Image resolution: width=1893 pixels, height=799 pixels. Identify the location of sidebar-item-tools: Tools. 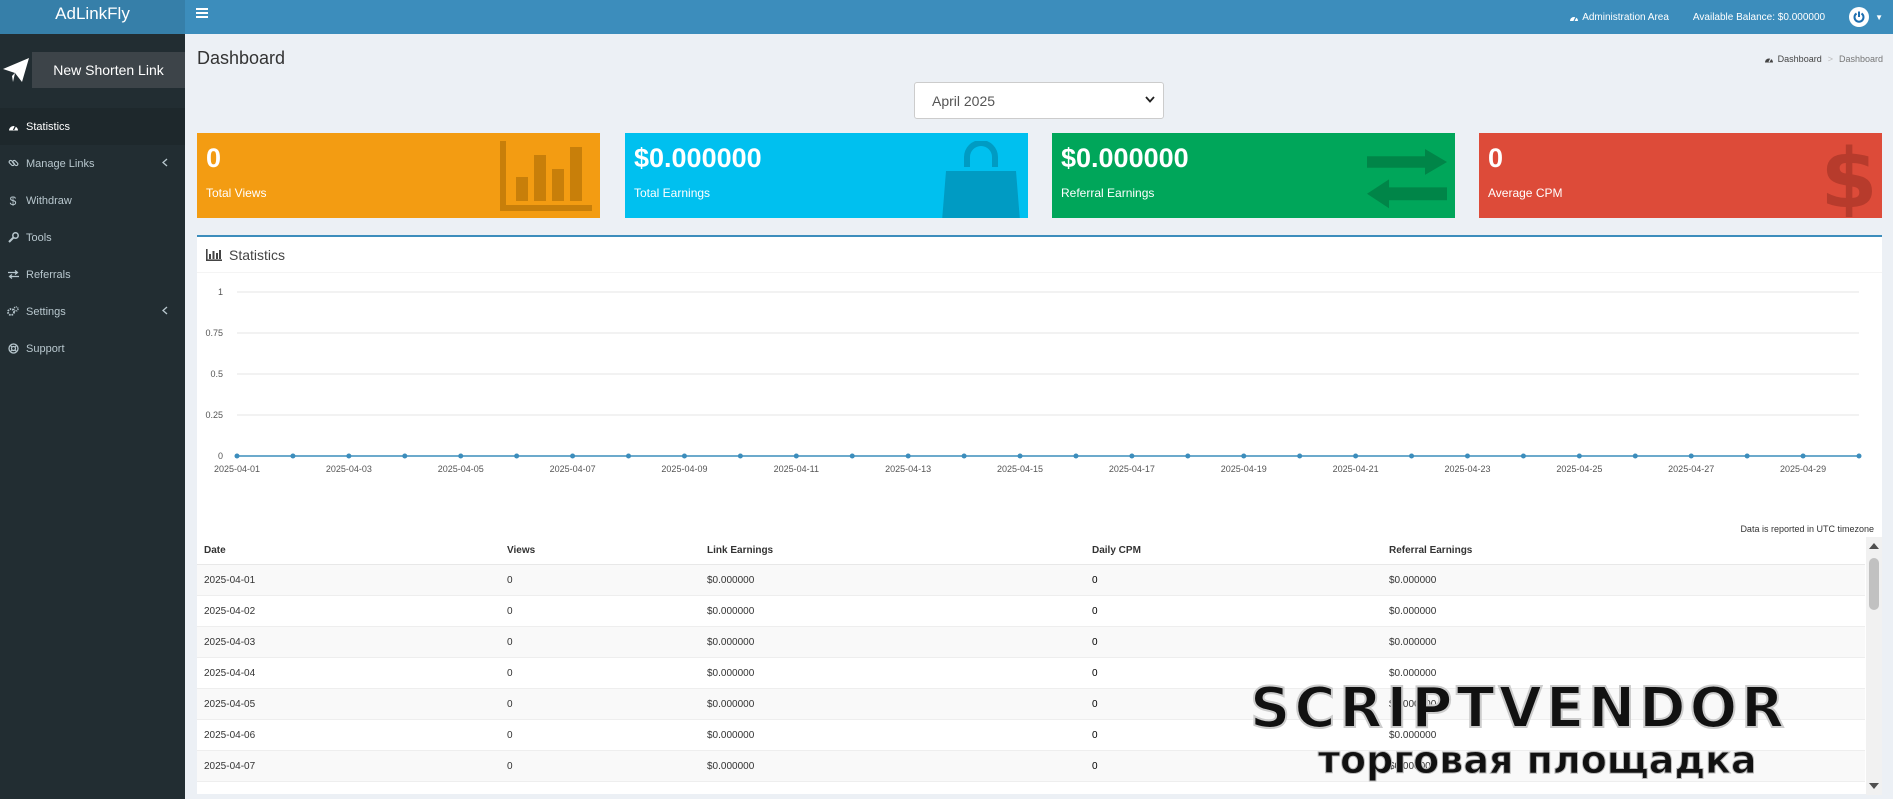
(92, 237).